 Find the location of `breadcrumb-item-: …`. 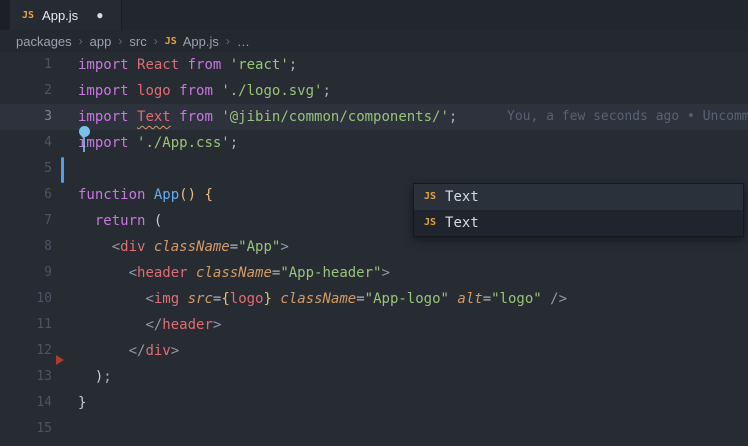

breadcrumb-item-: … is located at coordinates (243, 41).